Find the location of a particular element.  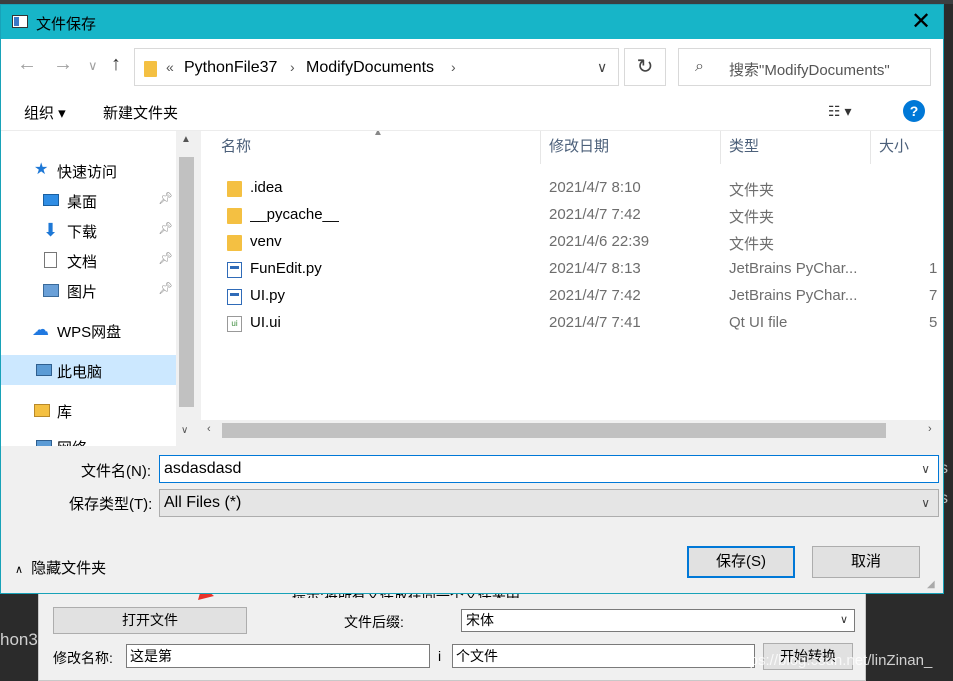

file-type: Qt UI file is located at coordinates (758, 322).